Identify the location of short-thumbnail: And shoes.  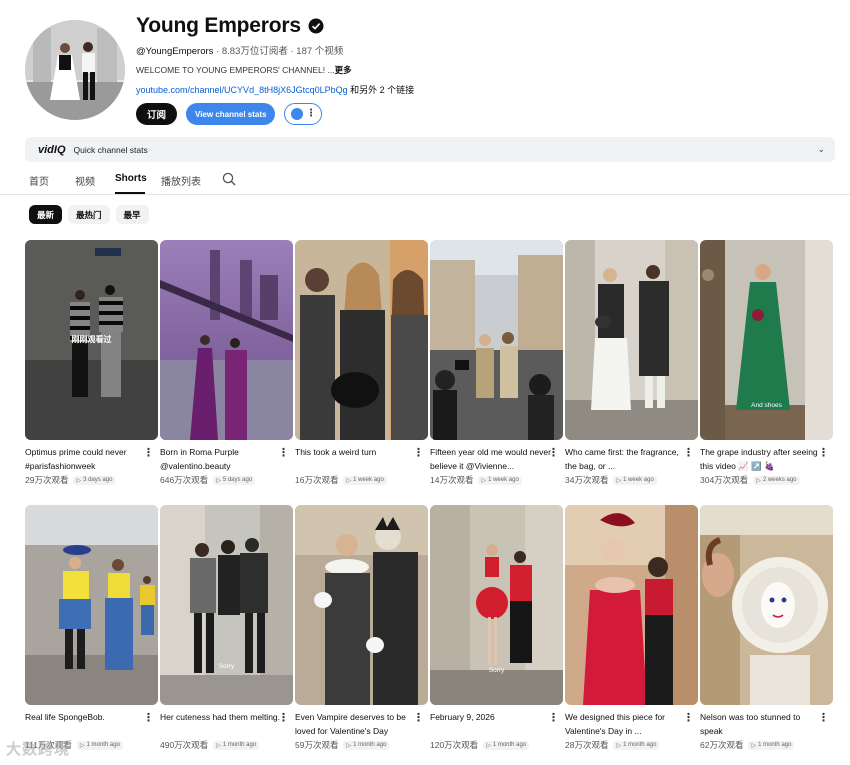
(766, 340).